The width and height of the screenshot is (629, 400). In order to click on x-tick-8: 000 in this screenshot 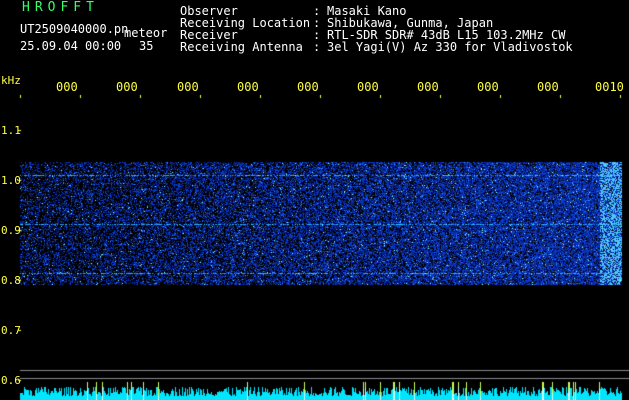, I will do `click(488, 87)`.